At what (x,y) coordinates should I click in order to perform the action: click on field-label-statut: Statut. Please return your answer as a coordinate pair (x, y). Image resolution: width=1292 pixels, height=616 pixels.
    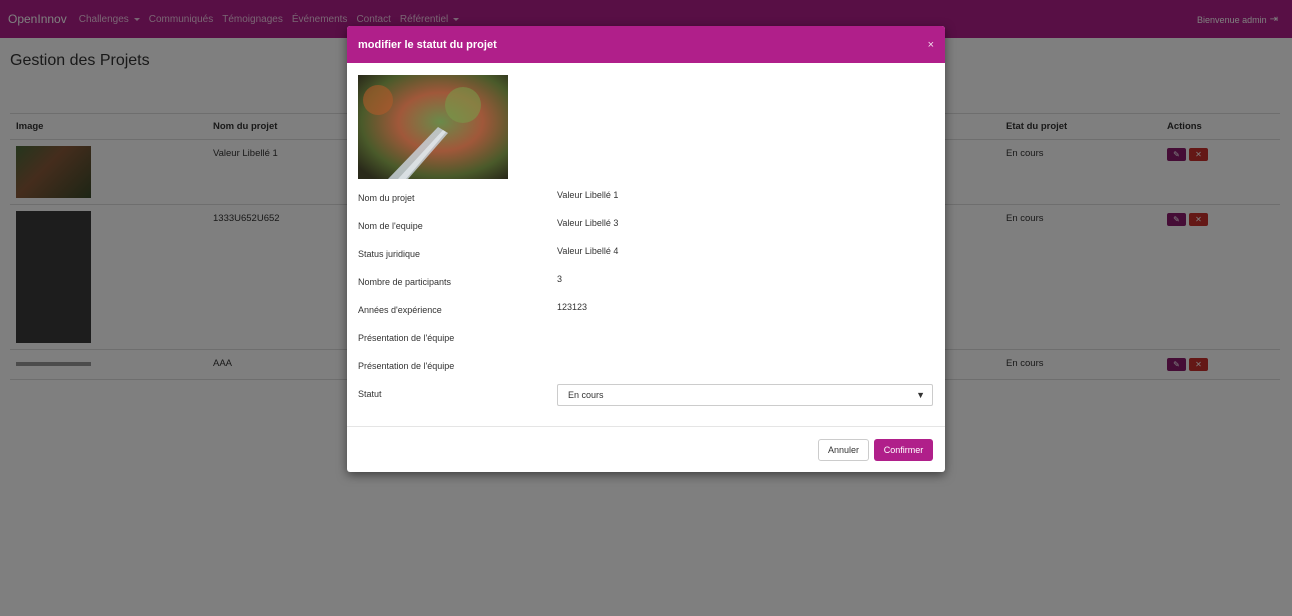
    Looking at the image, I should click on (370, 394).